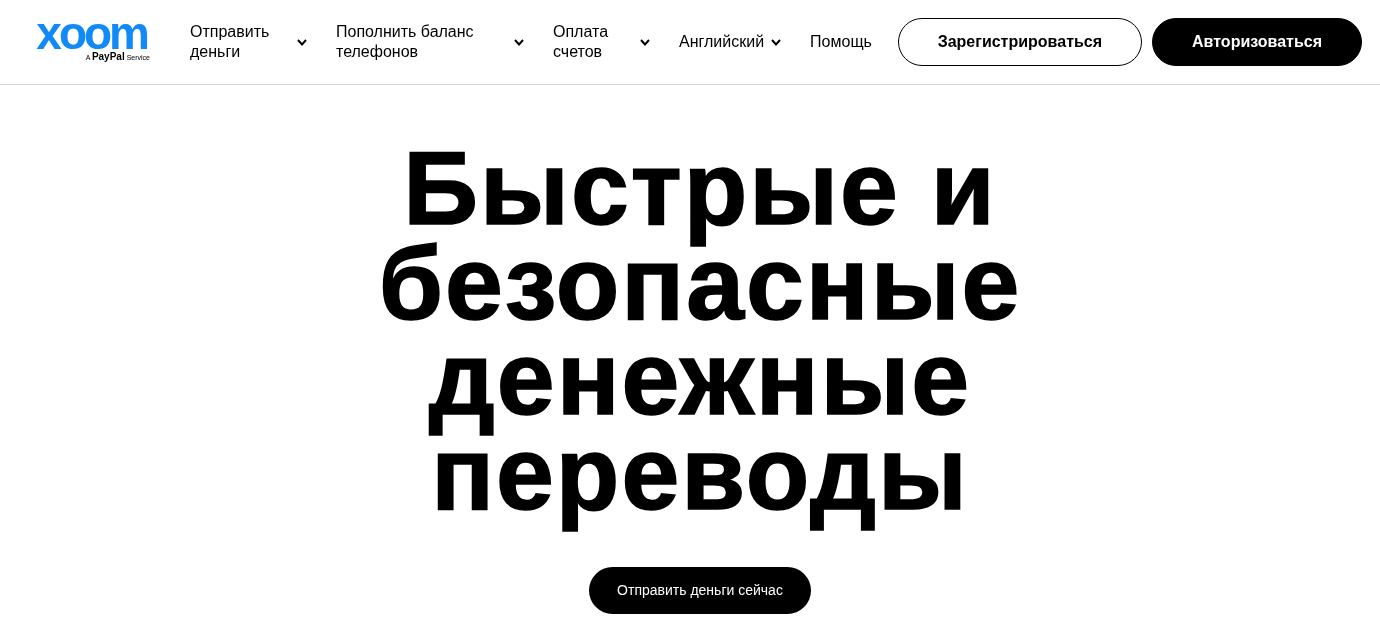 Image resolution: width=1380 pixels, height=624 pixels. What do you see at coordinates (1020, 42) in the screenshot?
I see `register-button: Зарегистрироваться` at bounding box center [1020, 42].